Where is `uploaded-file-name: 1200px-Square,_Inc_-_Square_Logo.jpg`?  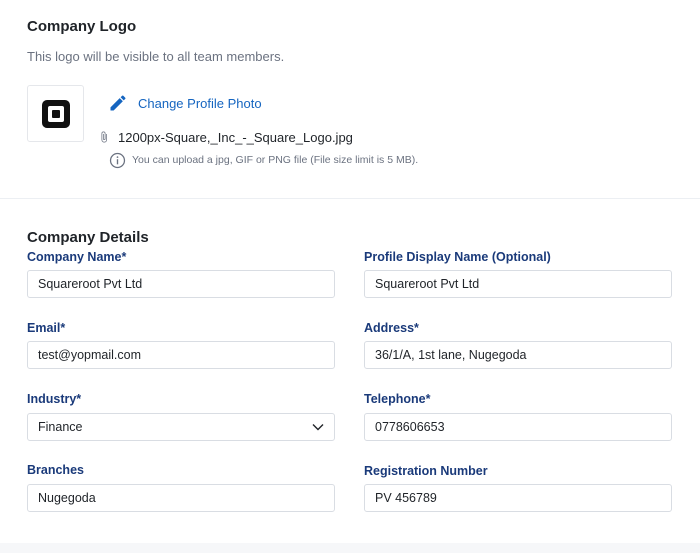 uploaded-file-name: 1200px-Square,_Inc_-_Square_Logo.jpg is located at coordinates (235, 137).